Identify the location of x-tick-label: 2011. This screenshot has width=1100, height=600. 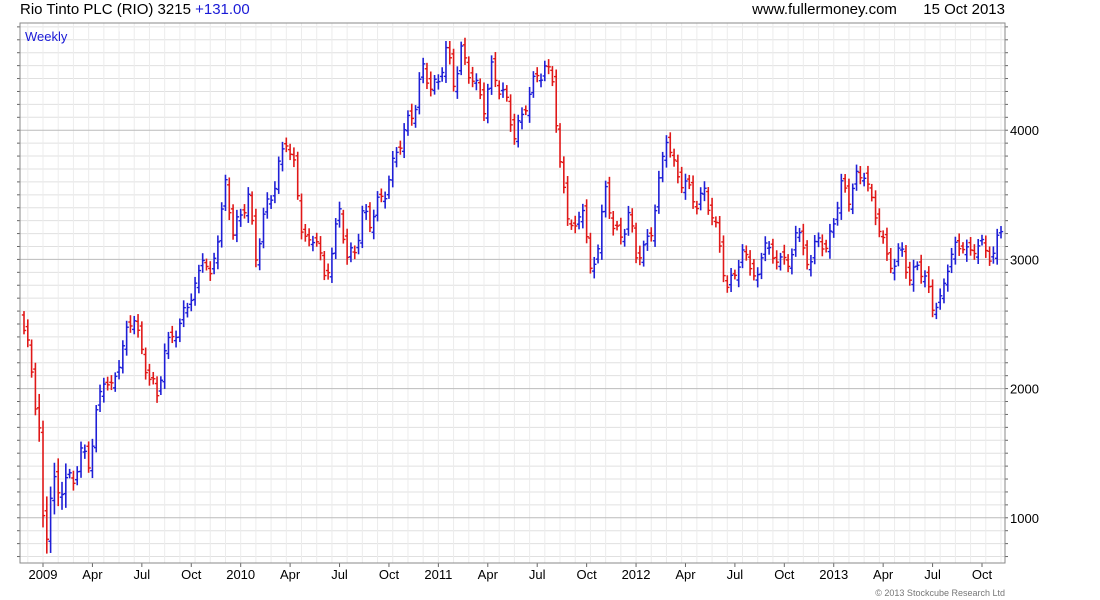
(438, 574).